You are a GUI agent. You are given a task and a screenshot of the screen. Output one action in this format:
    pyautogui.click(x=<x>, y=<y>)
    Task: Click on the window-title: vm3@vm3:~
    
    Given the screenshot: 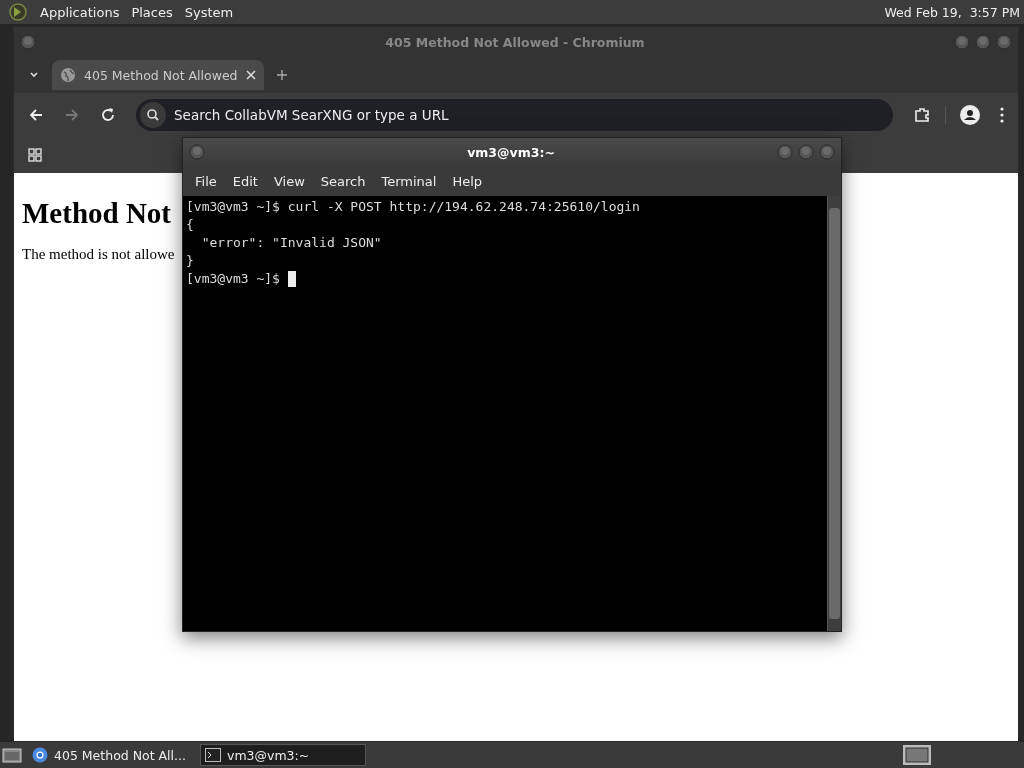 What is the action you would take?
    pyautogui.click(x=511, y=152)
    